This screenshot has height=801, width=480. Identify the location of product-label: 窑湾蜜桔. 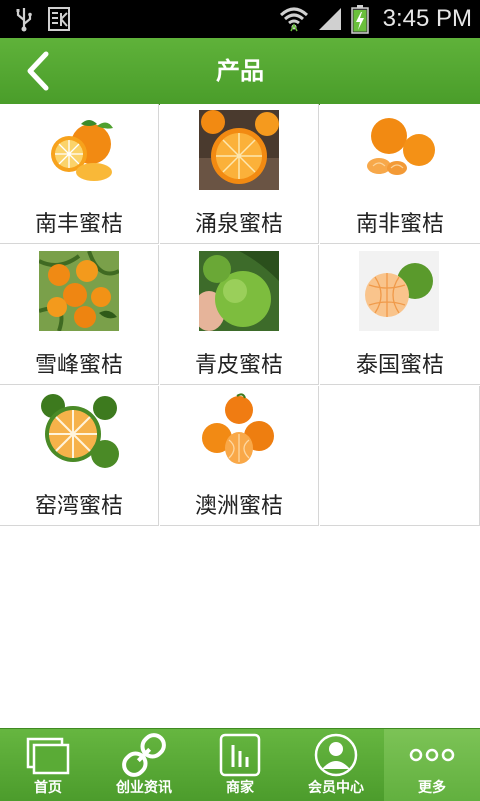
(78, 506).